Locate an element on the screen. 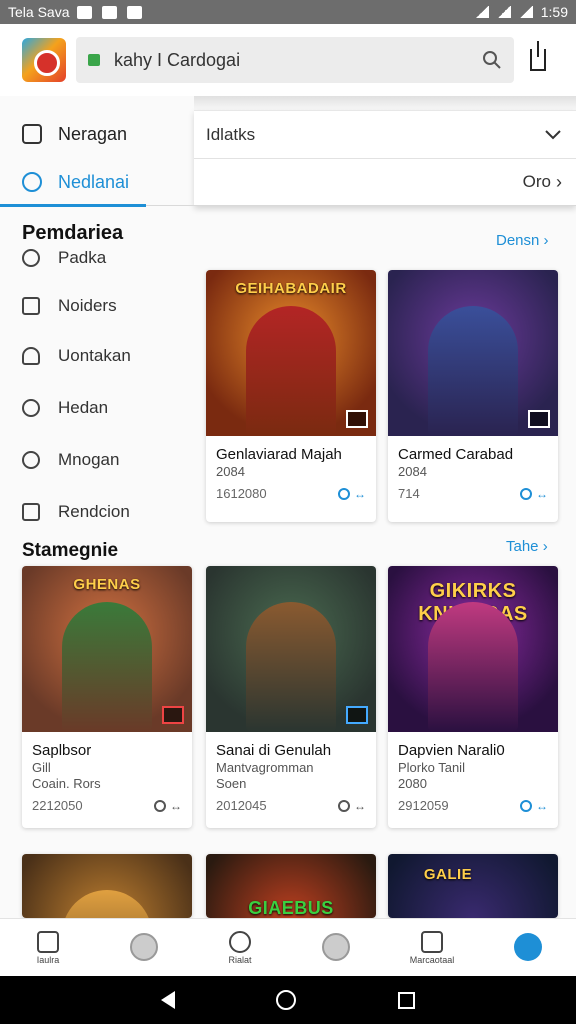 This screenshot has width=576, height=1024. game-subtitle: Plorko Tanil is located at coordinates (431, 767).